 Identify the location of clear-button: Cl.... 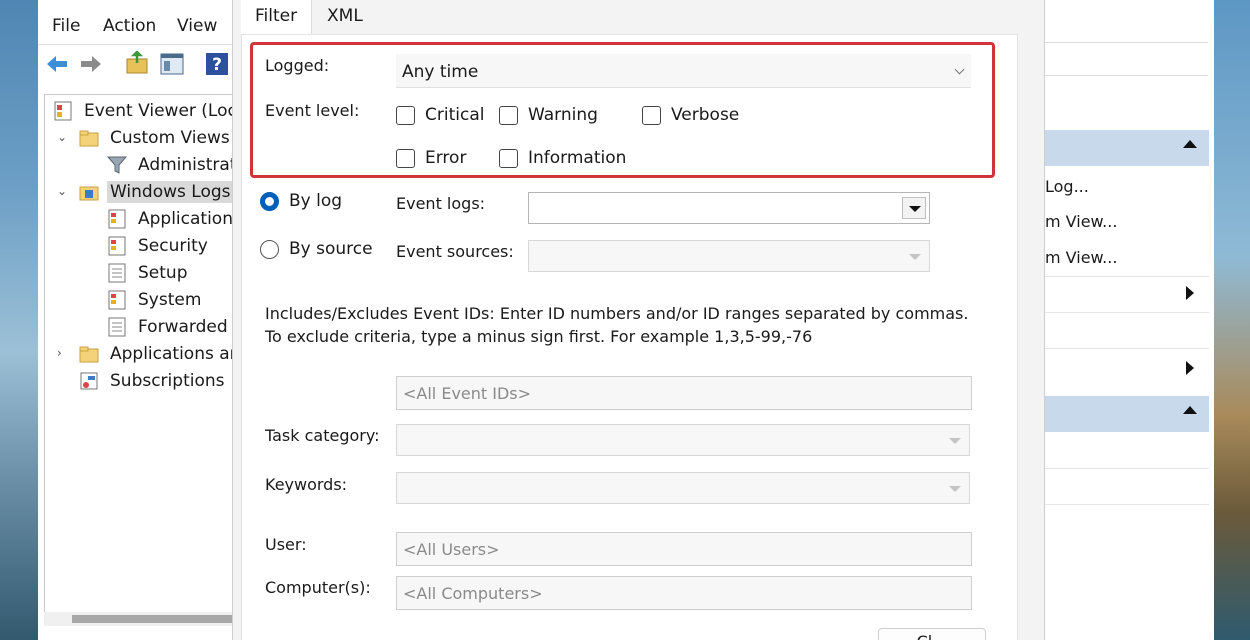
(932, 634).